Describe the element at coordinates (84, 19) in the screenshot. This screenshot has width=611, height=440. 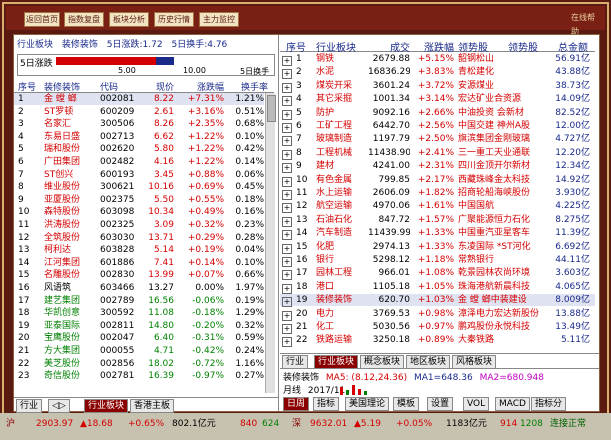
I see `toolbar-button-index: 指数复盘` at that location.